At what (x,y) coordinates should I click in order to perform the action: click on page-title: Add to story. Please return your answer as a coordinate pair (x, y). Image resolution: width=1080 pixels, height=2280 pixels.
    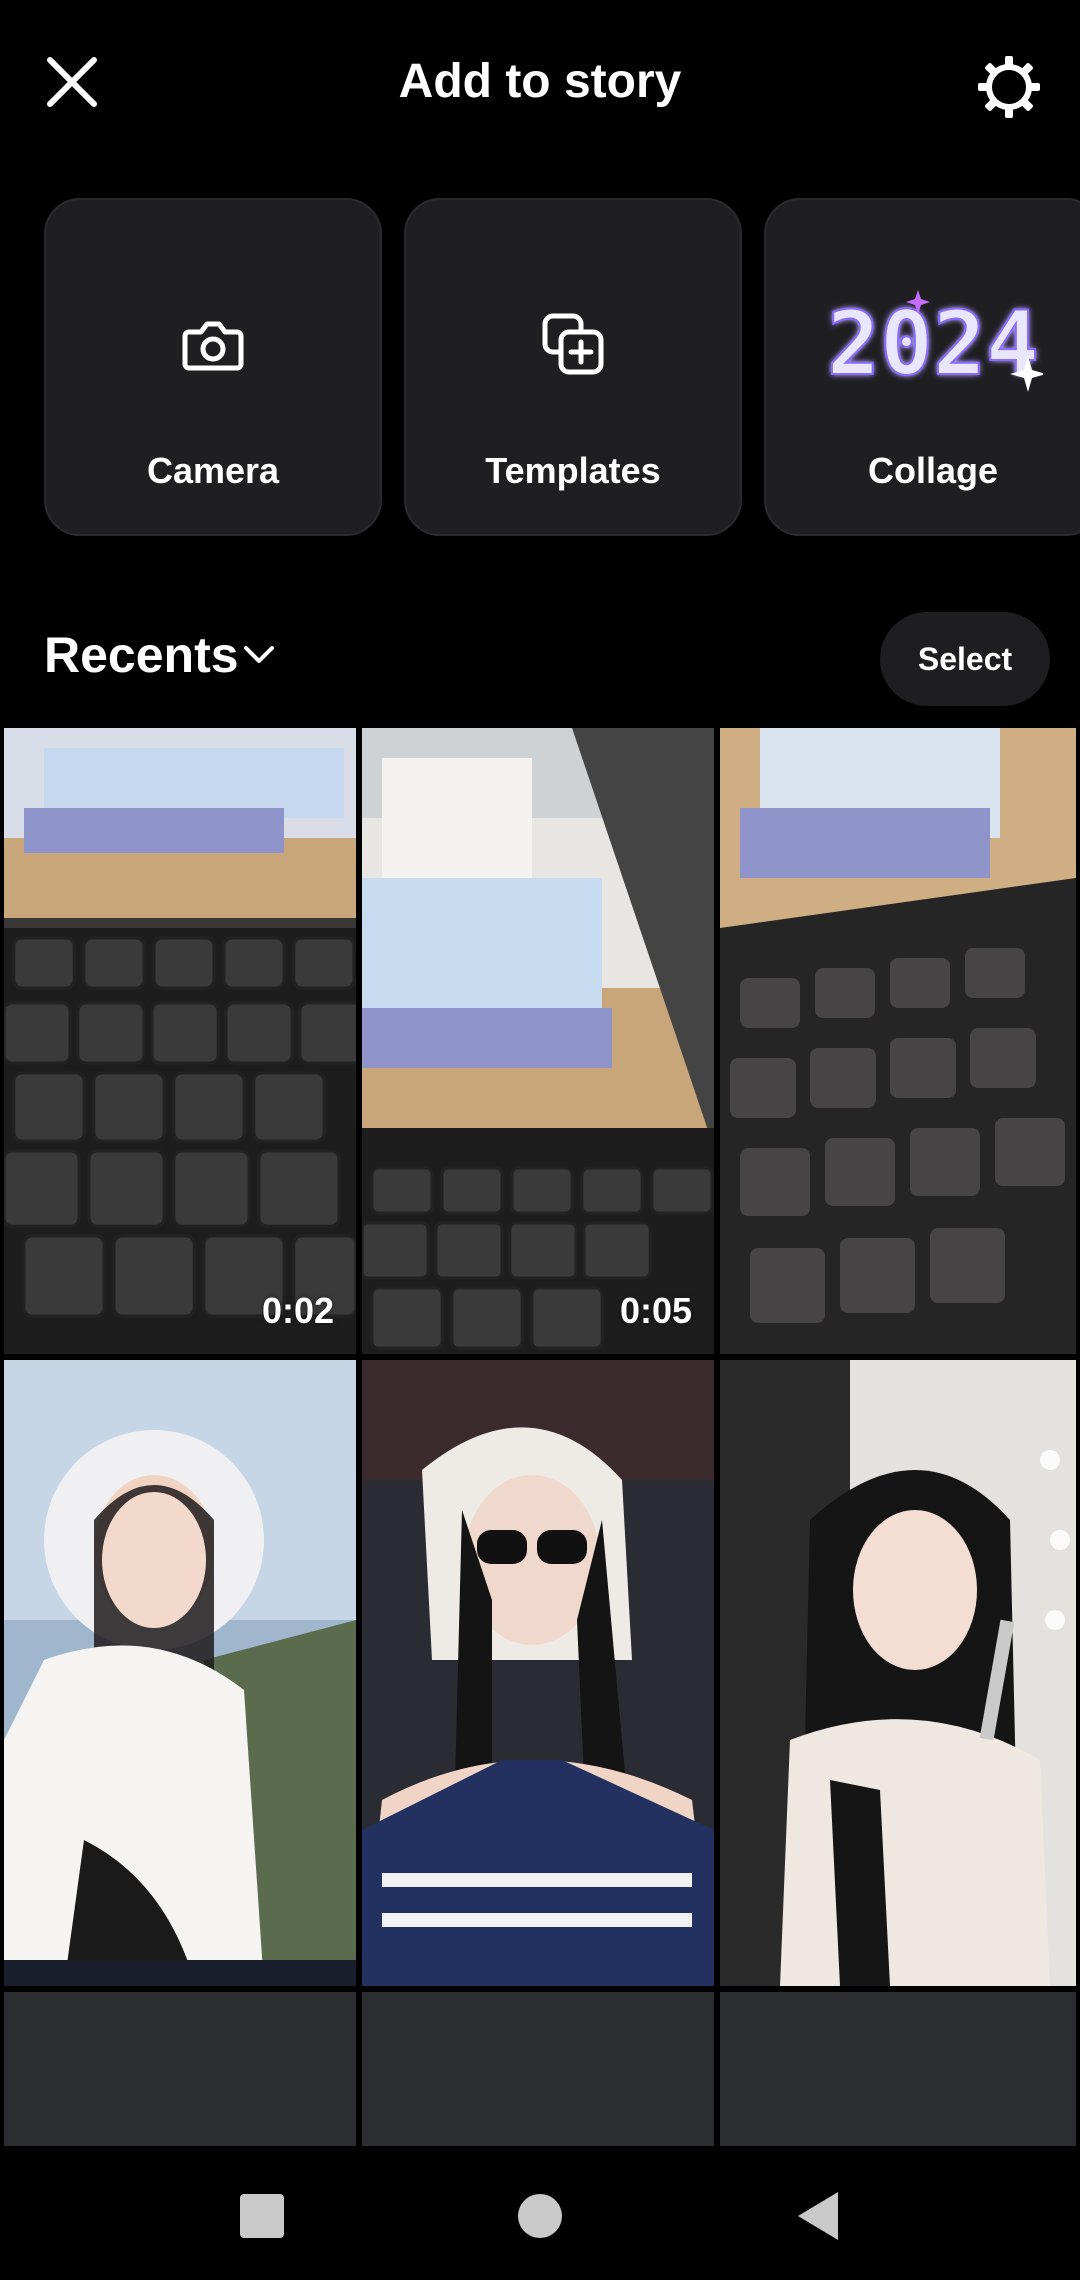
    Looking at the image, I should click on (540, 81).